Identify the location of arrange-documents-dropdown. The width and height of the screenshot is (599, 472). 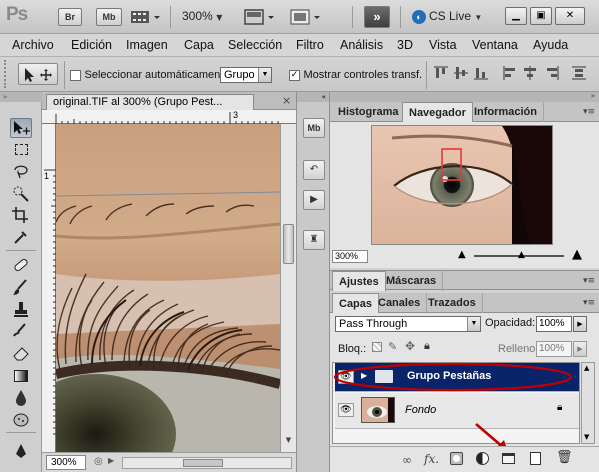
(261, 17).